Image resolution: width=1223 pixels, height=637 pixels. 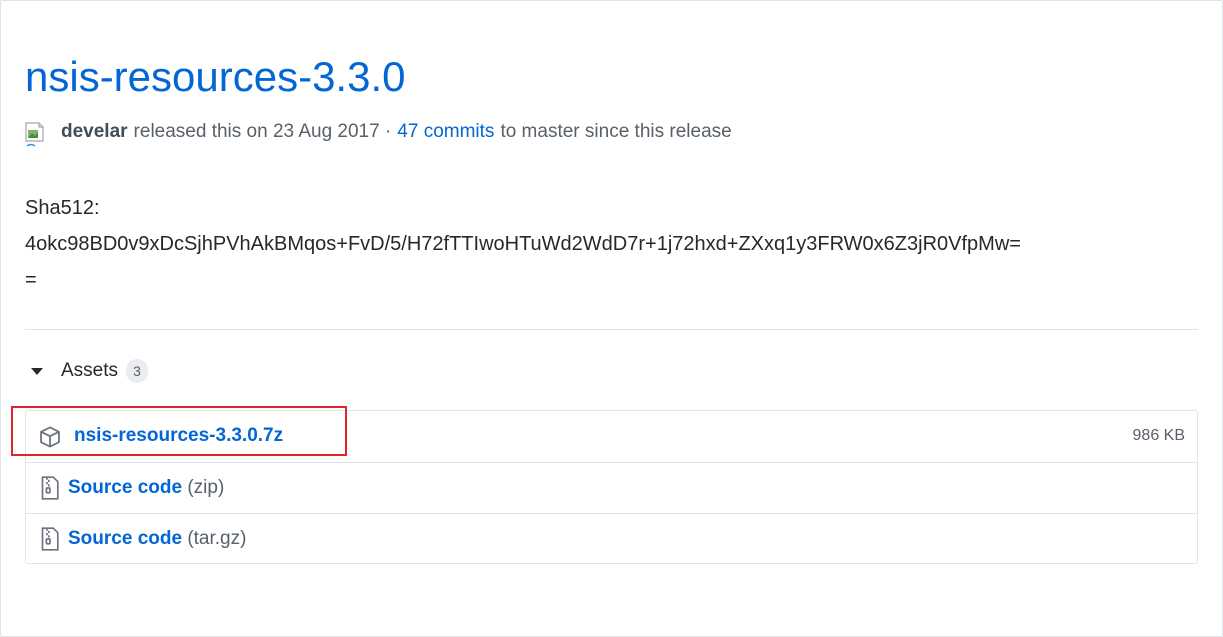 I want to click on asset-row: nsis-resources-3.3.0.7z 986 KB, so click(x=611, y=436).